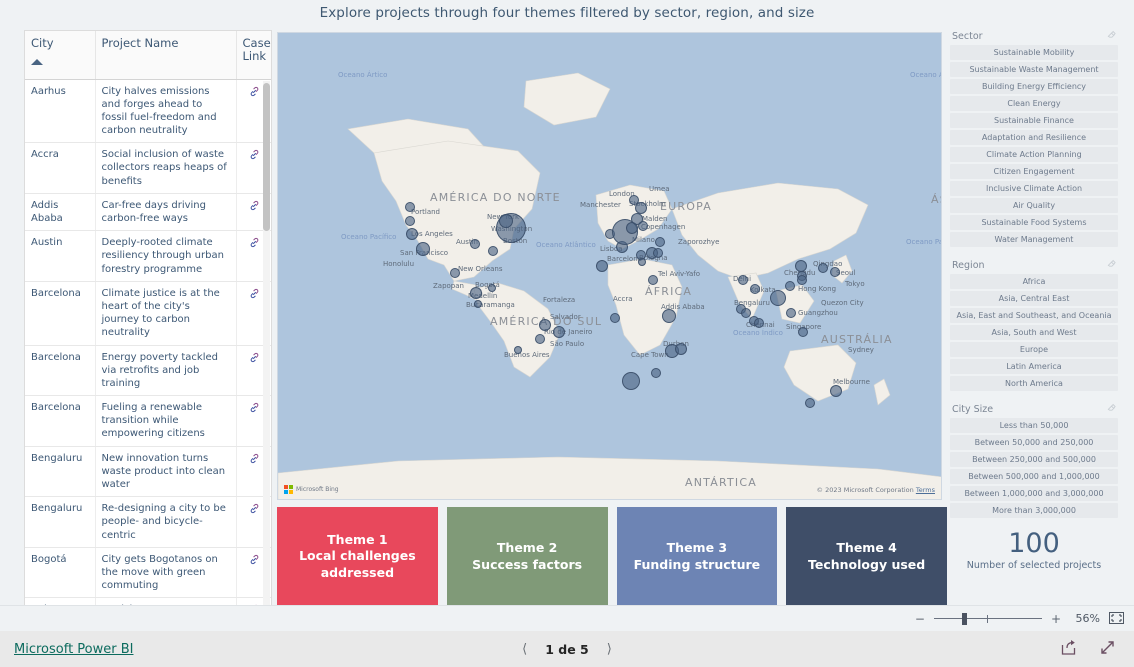  What do you see at coordinates (1056, 619) in the screenshot?
I see `zoom-in-button: +` at bounding box center [1056, 619].